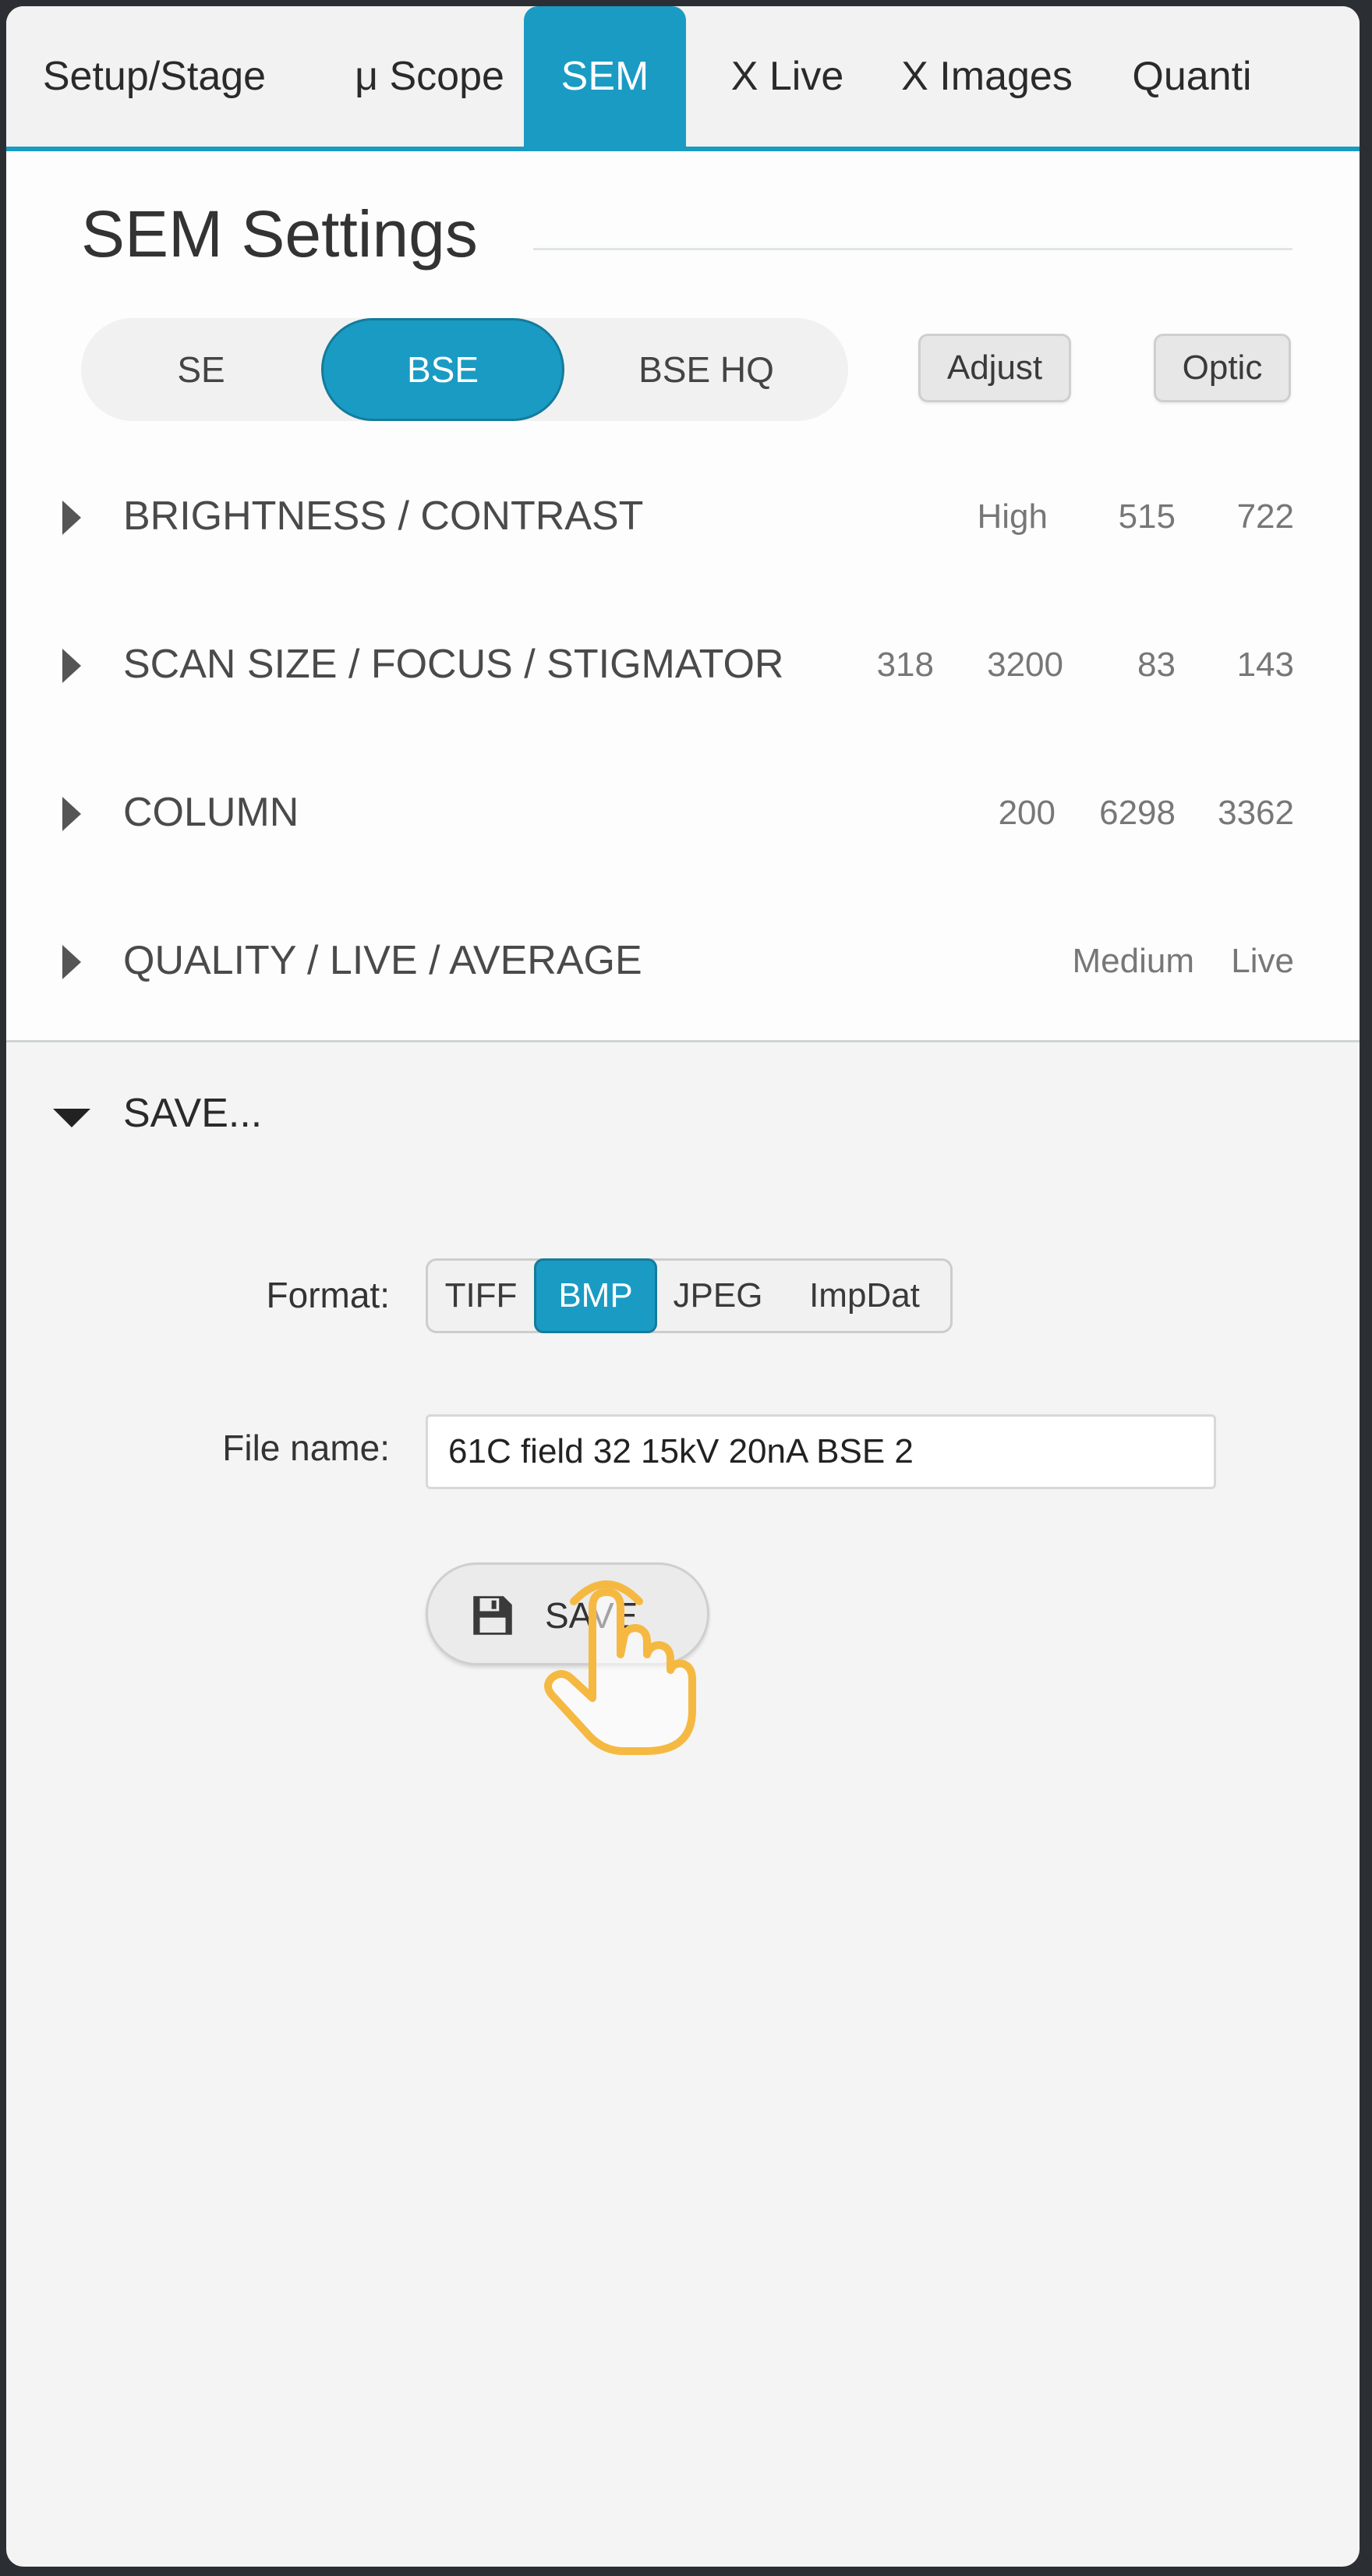  What do you see at coordinates (595, 1295) in the screenshot?
I see `format-bmp-button: BMP` at bounding box center [595, 1295].